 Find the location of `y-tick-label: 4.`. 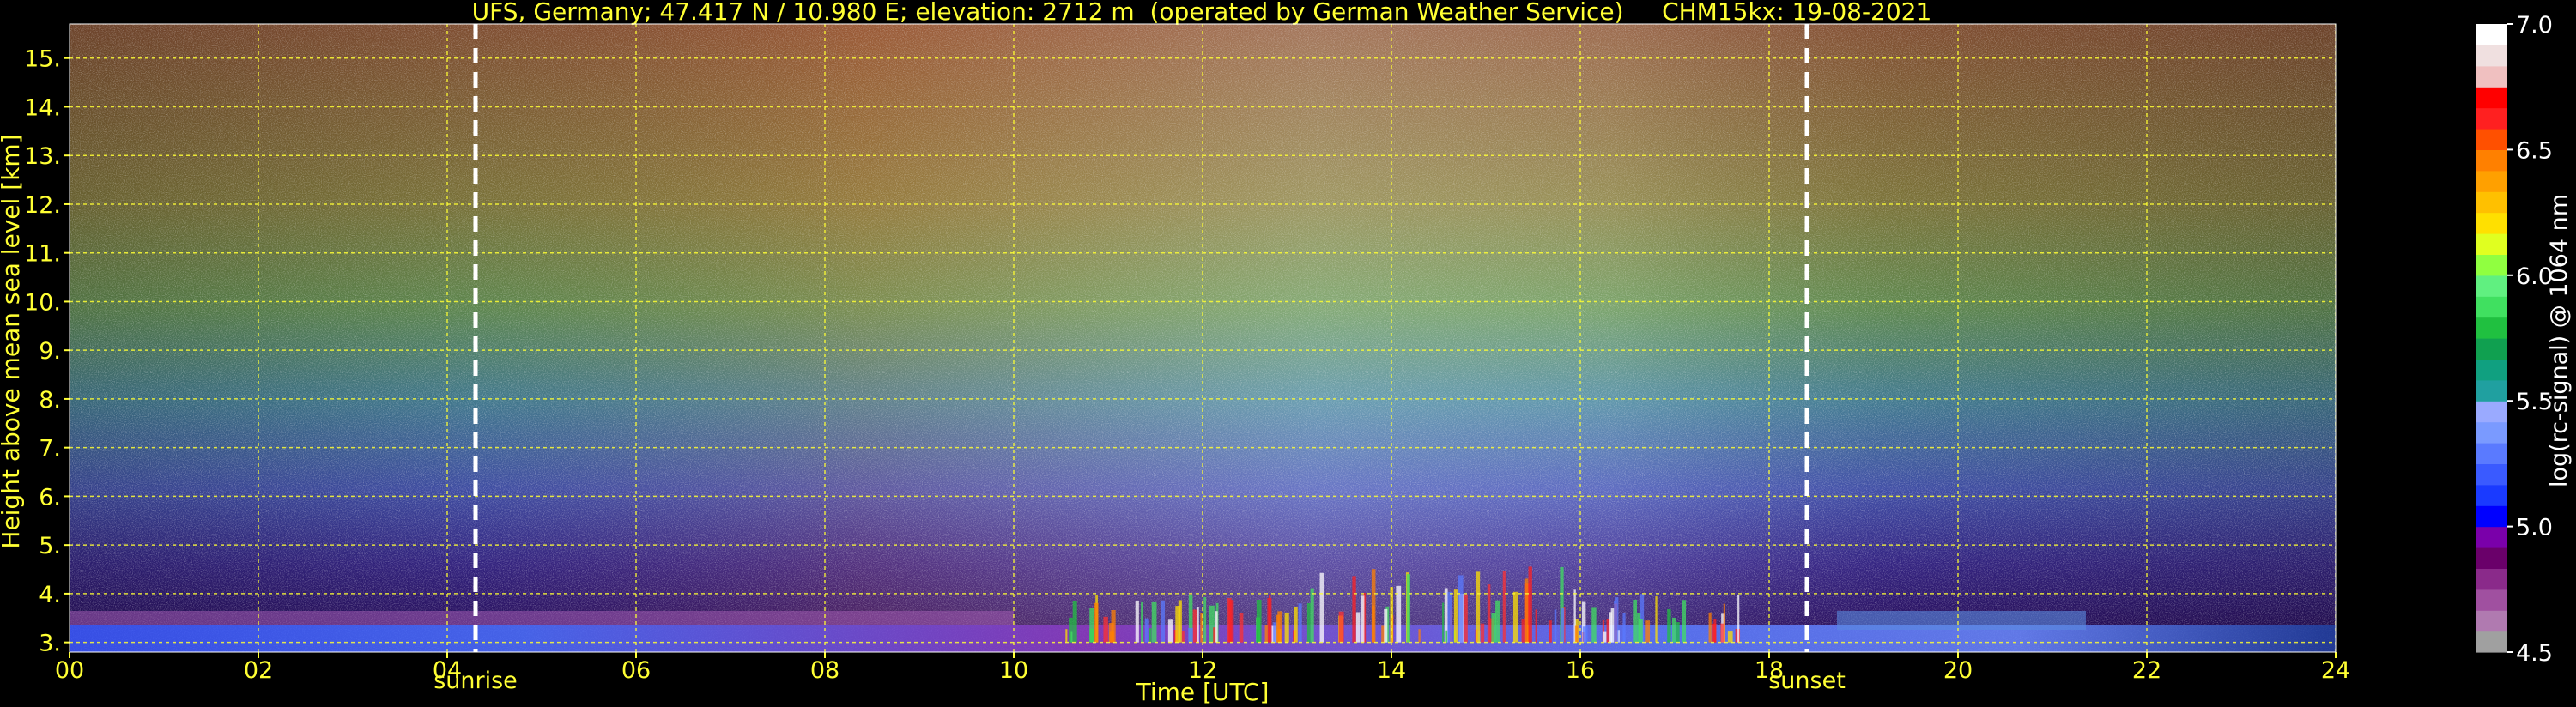

y-tick-label: 4. is located at coordinates (50, 595).